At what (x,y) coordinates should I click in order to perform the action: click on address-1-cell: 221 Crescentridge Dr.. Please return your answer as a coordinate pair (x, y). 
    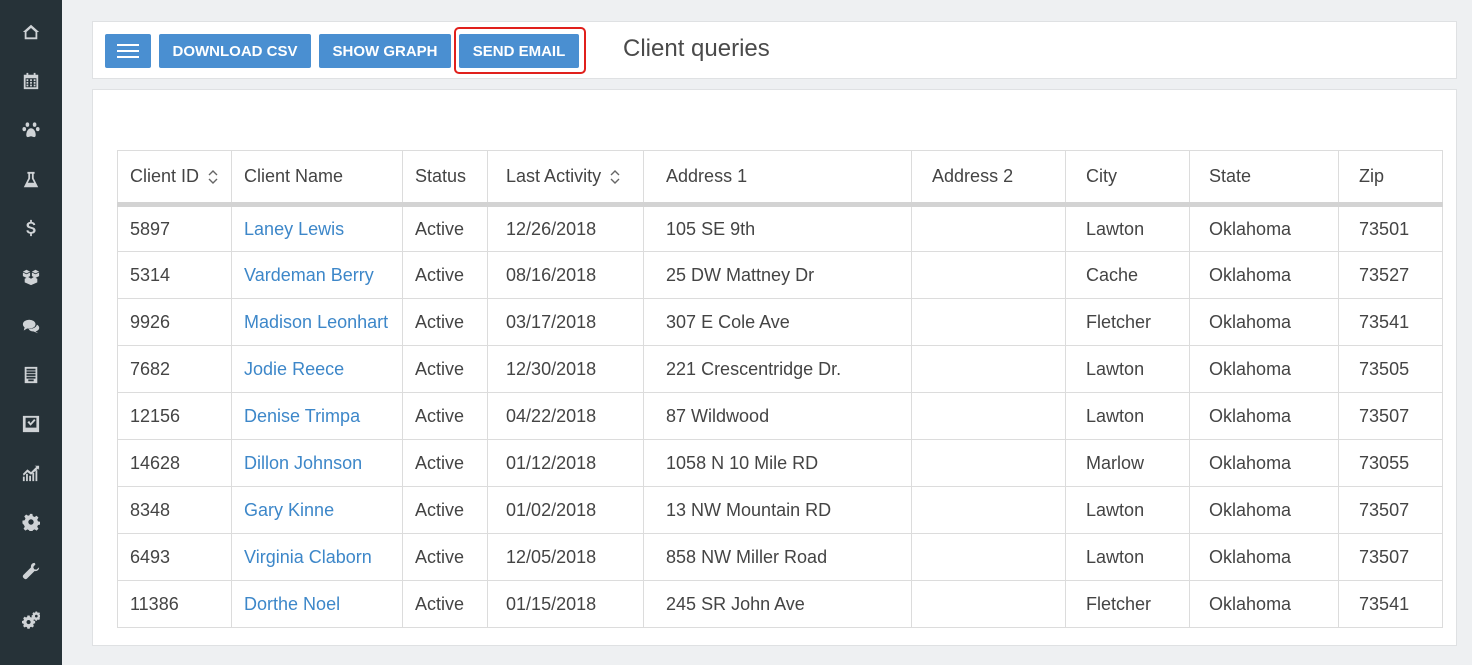
    Looking at the image, I should click on (778, 369).